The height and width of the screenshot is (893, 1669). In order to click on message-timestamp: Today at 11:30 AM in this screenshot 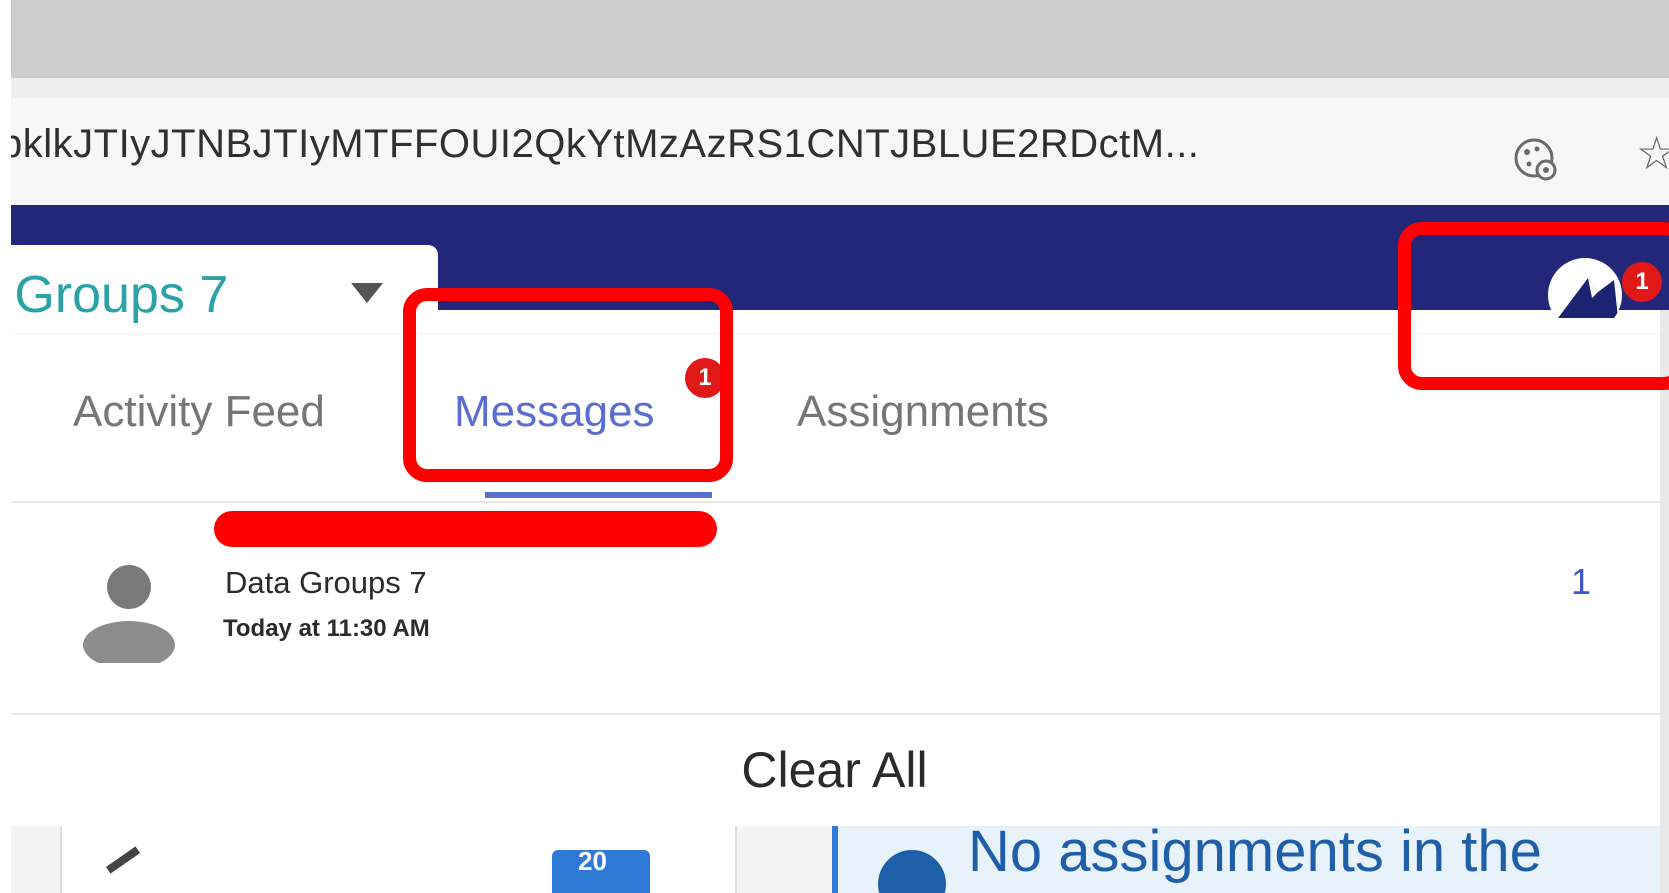, I will do `click(326, 628)`.